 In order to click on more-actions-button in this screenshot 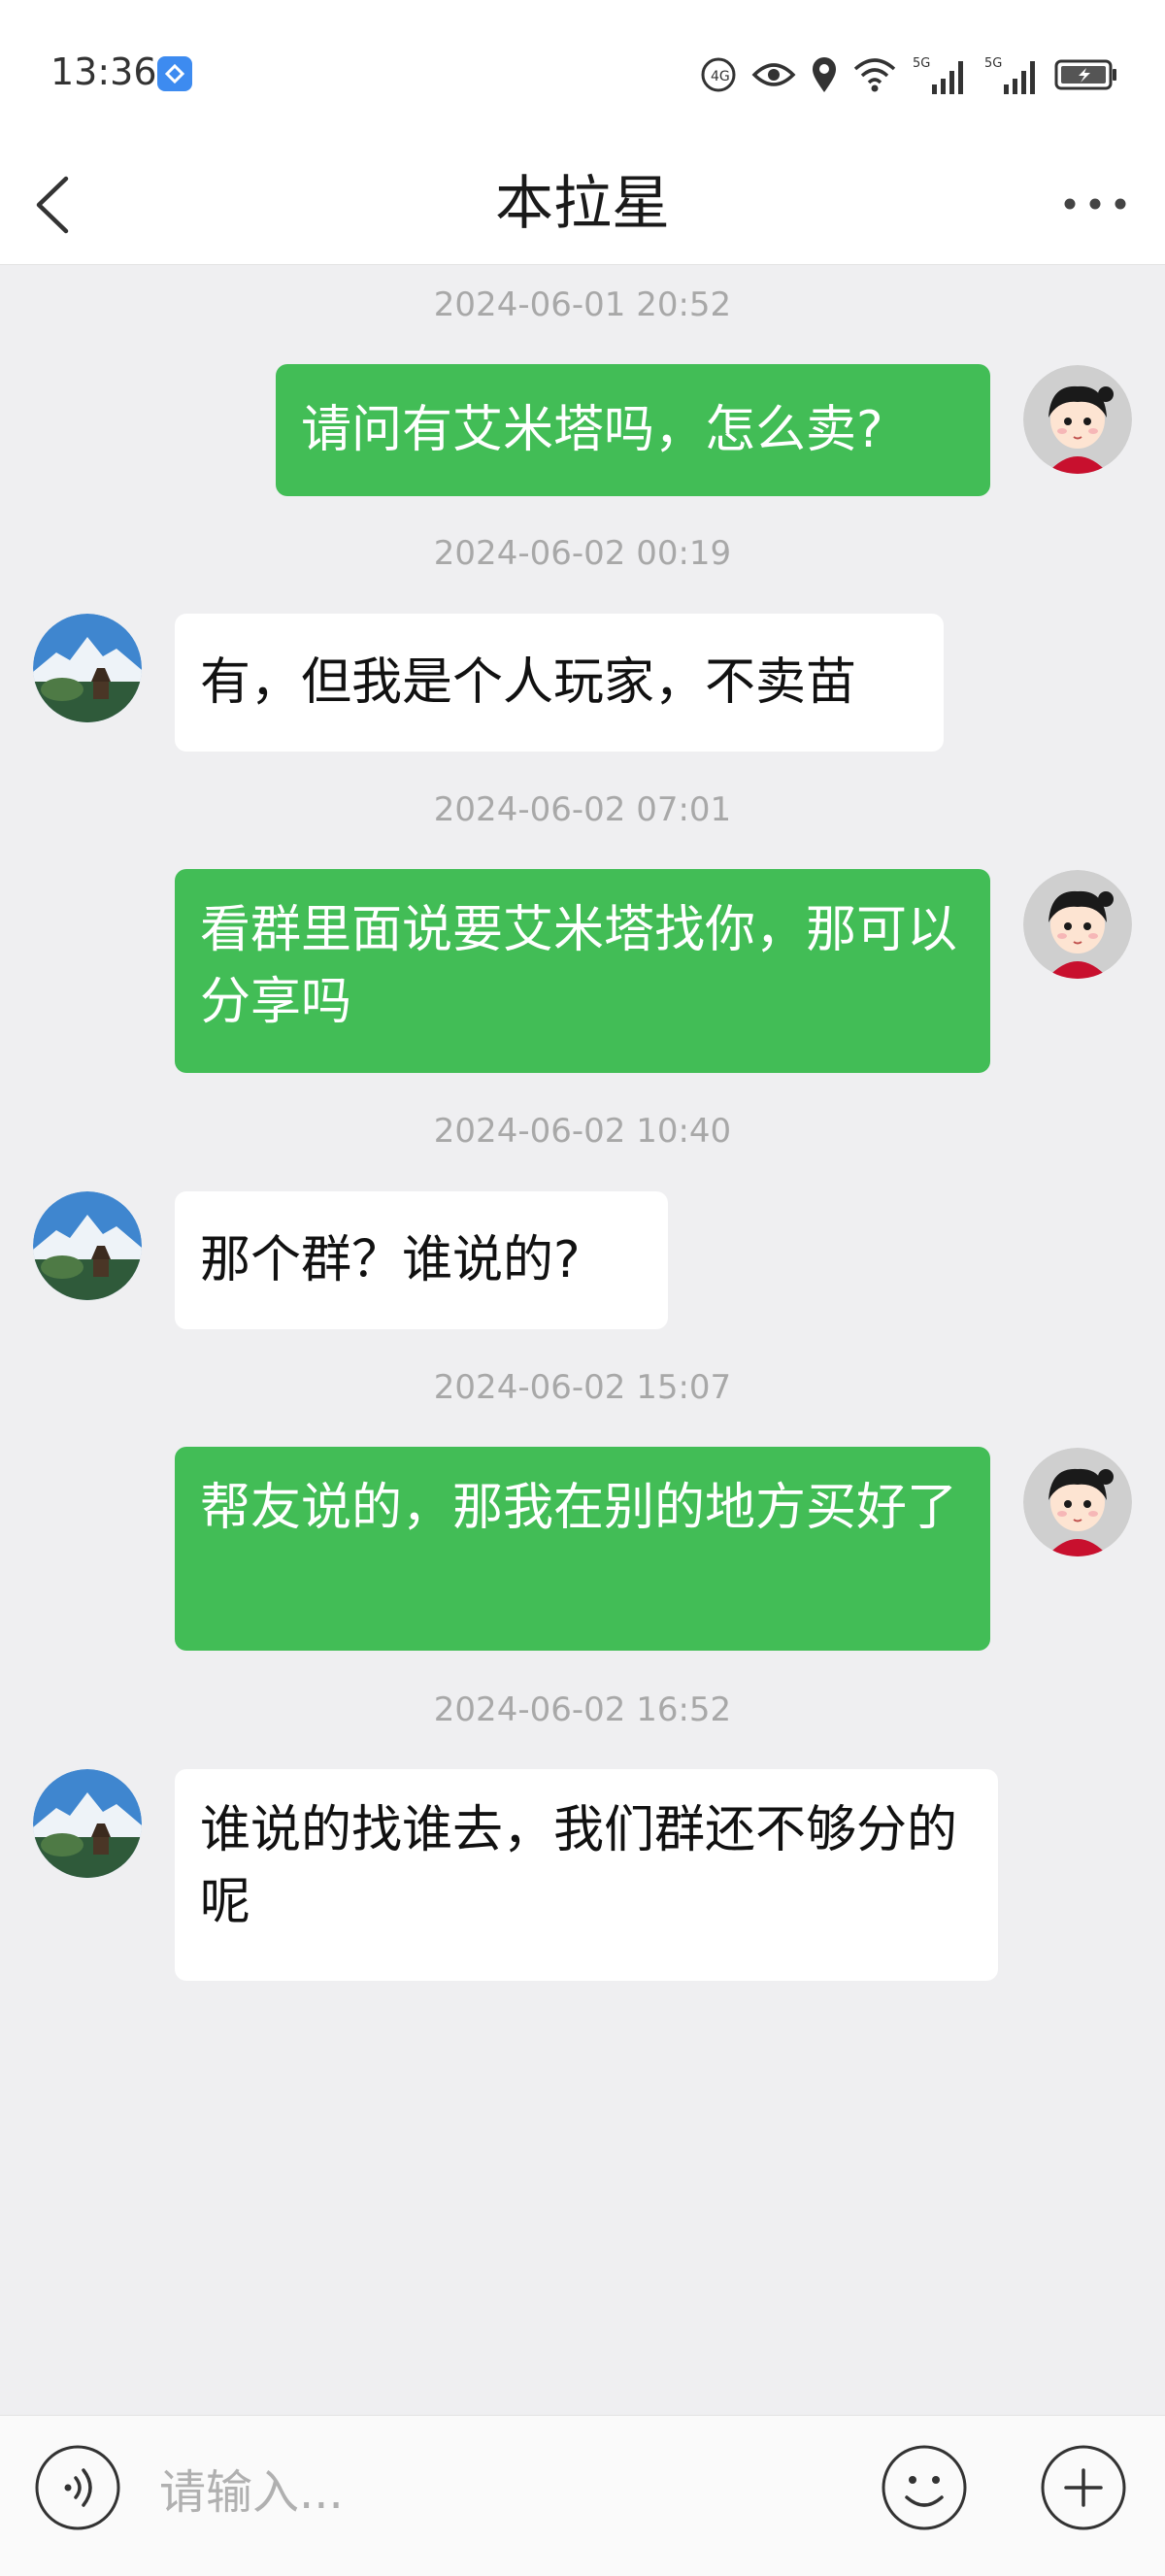, I will do `click(1083, 2487)`.